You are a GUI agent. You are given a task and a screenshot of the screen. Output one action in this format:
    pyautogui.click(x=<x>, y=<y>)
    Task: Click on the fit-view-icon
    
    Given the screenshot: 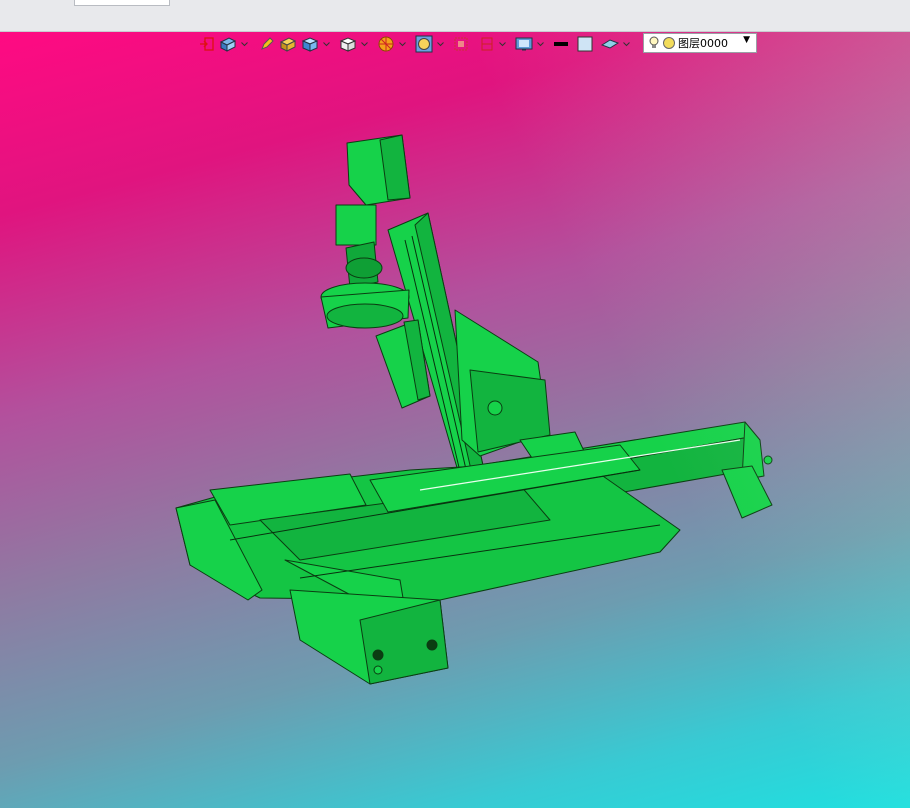 What is the action you would take?
    pyautogui.click(x=461, y=44)
    